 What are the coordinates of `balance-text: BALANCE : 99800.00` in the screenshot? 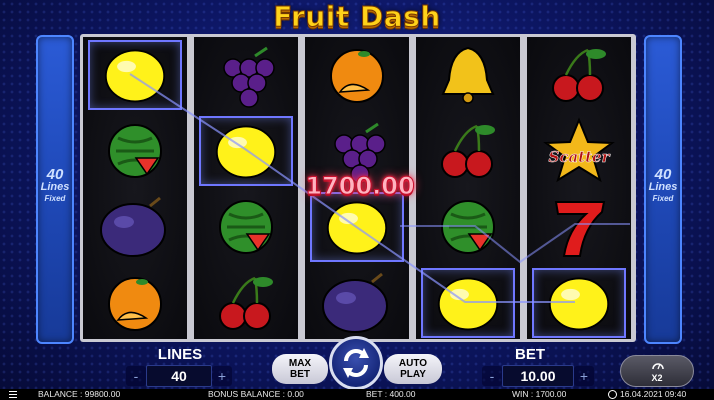 It's located at (79, 394).